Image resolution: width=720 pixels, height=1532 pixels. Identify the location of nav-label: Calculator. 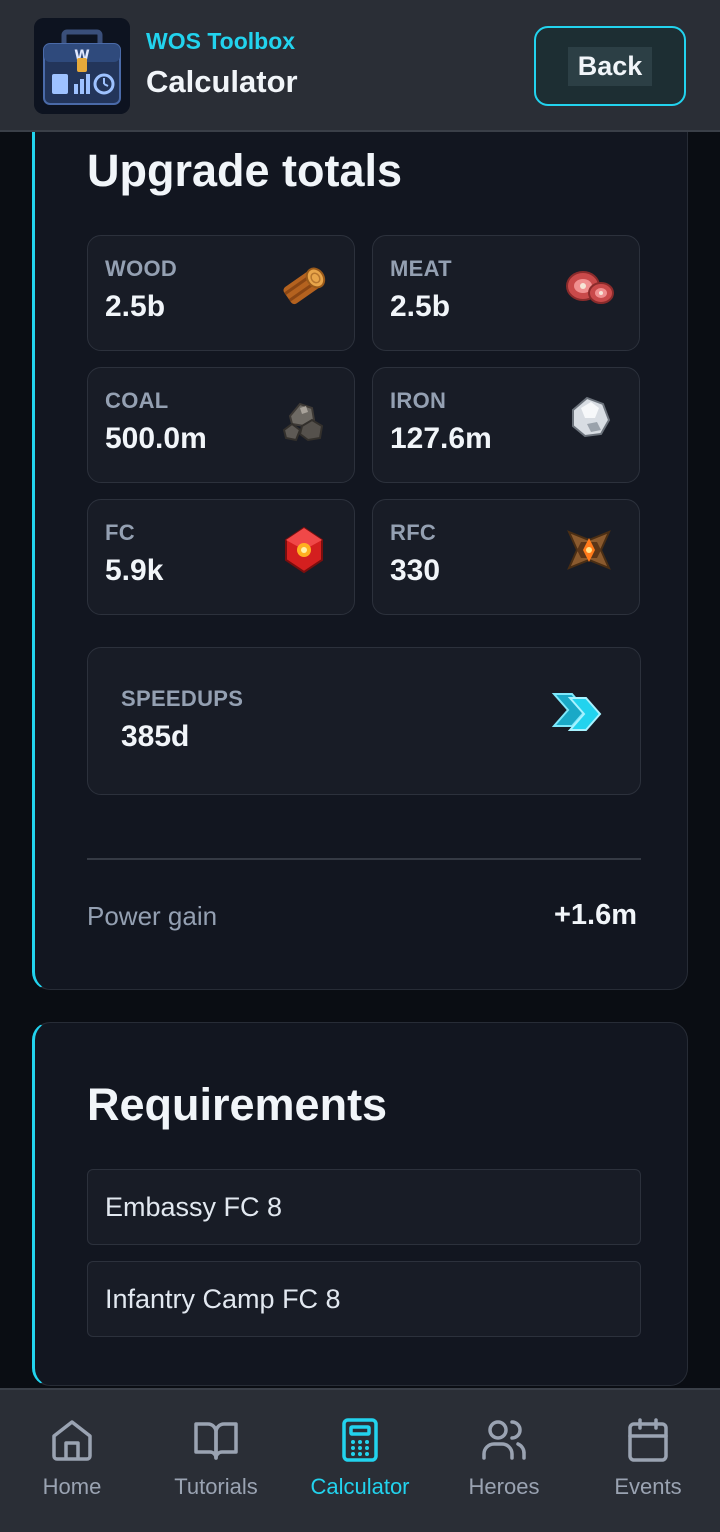
(360, 1486).